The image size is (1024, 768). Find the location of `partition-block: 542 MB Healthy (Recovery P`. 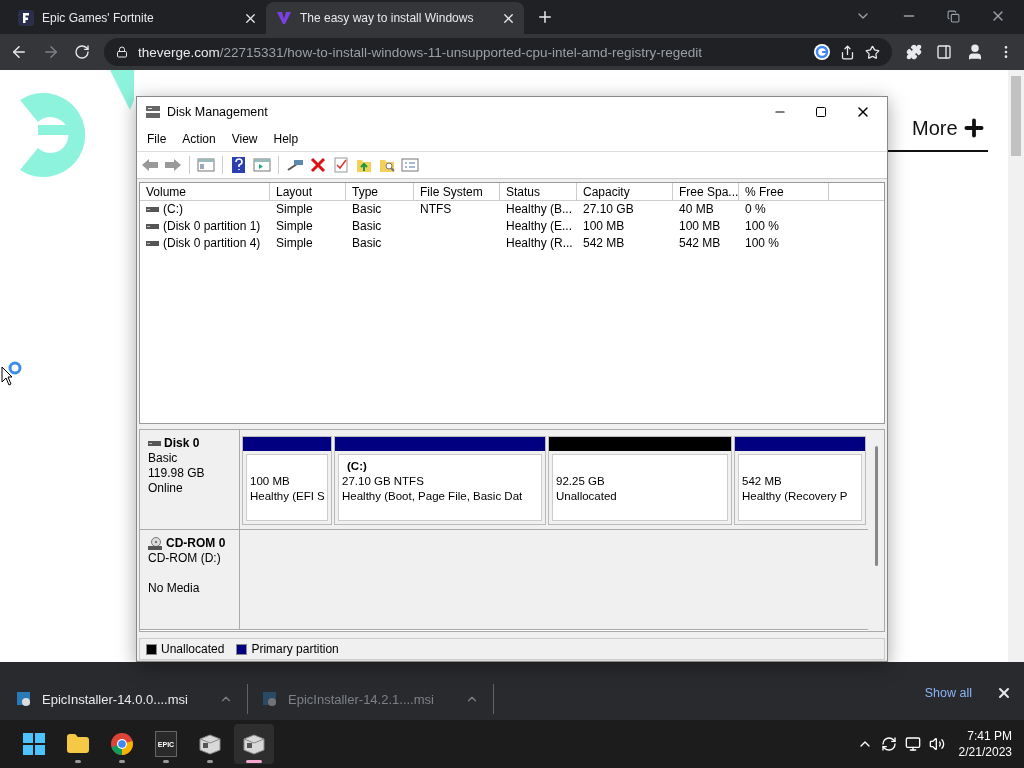

partition-block: 542 MB Healthy (Recovery P is located at coordinates (800, 481).